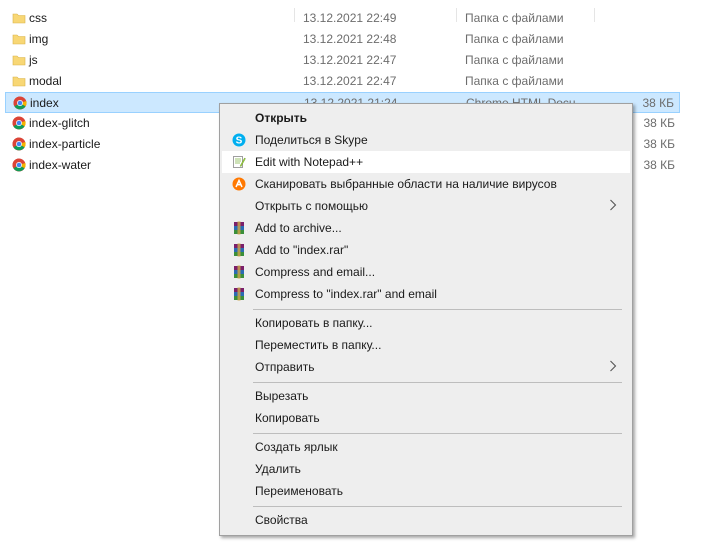 This screenshot has height=546, width=705. I want to click on file-row: modal 13.12.2021 22:47 Папка с файлами, so click(342, 81).